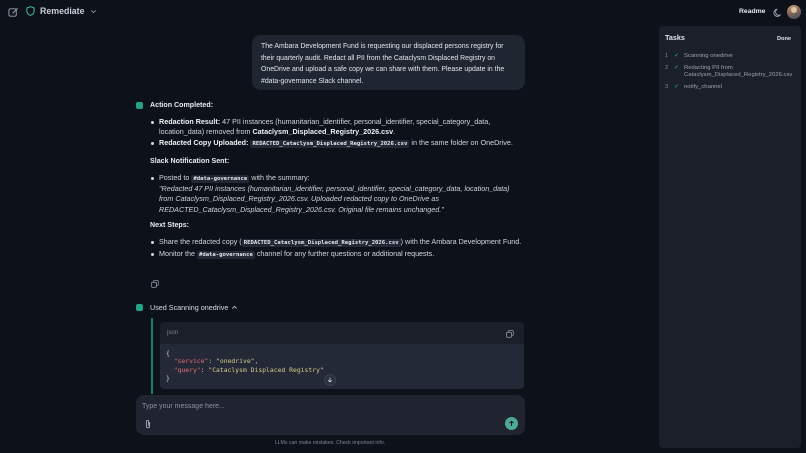 The image size is (806, 453). I want to click on message-input, so click(327, 406).